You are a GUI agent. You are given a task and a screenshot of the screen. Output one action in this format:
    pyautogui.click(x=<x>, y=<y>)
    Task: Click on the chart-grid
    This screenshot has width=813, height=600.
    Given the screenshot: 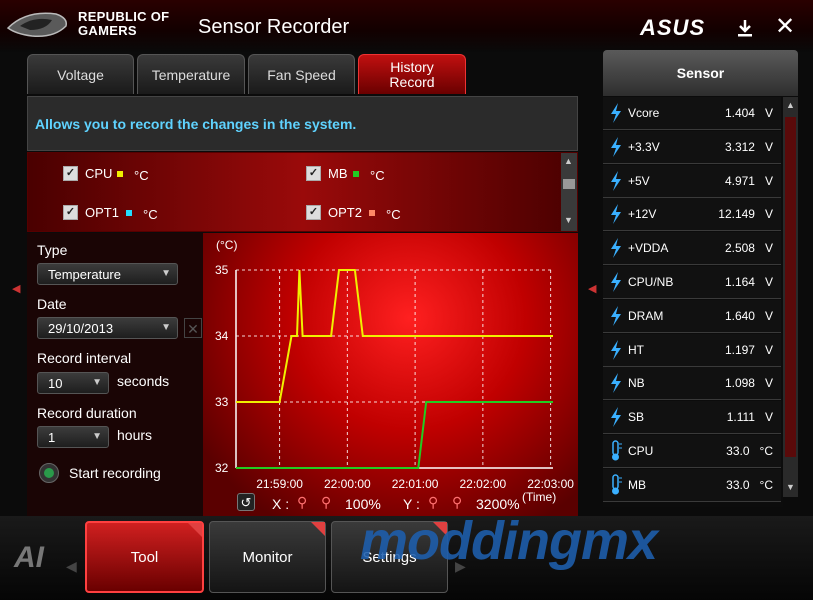 What is the action you would take?
    pyautogui.click(x=394, y=369)
    